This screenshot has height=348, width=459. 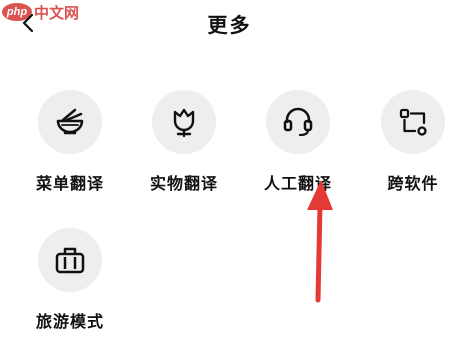 What do you see at coordinates (229, 25) in the screenshot?
I see `page-title: 更多` at bounding box center [229, 25].